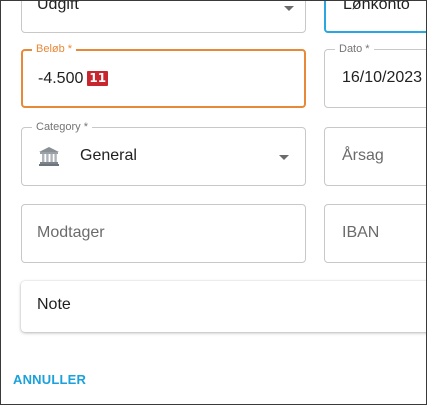  I want to click on date-field: Dato * 16/10/2023, so click(375, 75).